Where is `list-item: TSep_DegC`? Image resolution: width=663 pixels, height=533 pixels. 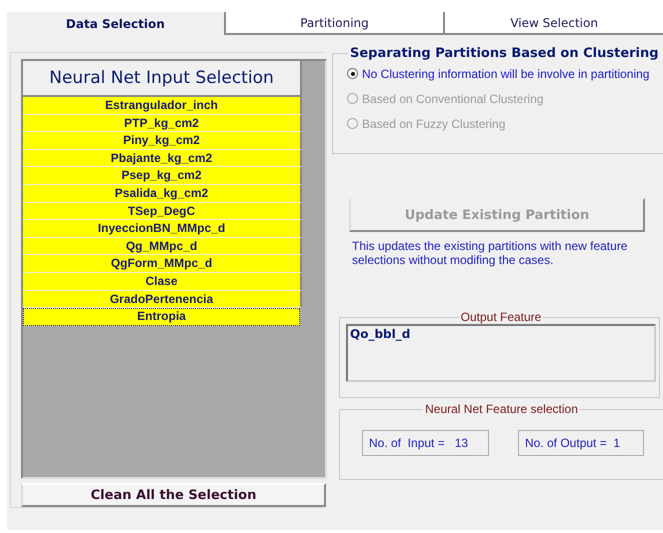
list-item: TSep_DegC is located at coordinates (162, 211).